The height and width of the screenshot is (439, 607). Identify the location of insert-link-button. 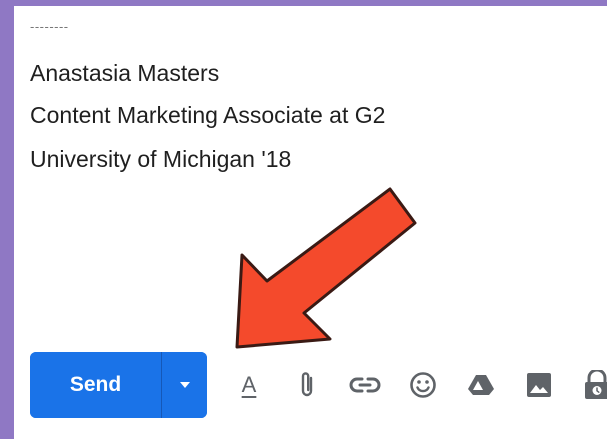
(365, 385).